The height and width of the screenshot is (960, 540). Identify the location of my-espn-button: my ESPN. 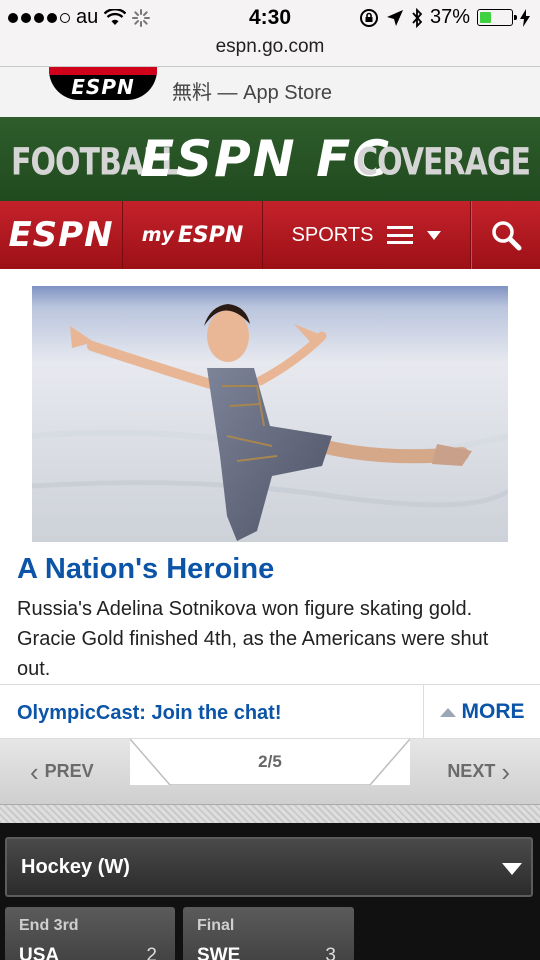
(193, 235).